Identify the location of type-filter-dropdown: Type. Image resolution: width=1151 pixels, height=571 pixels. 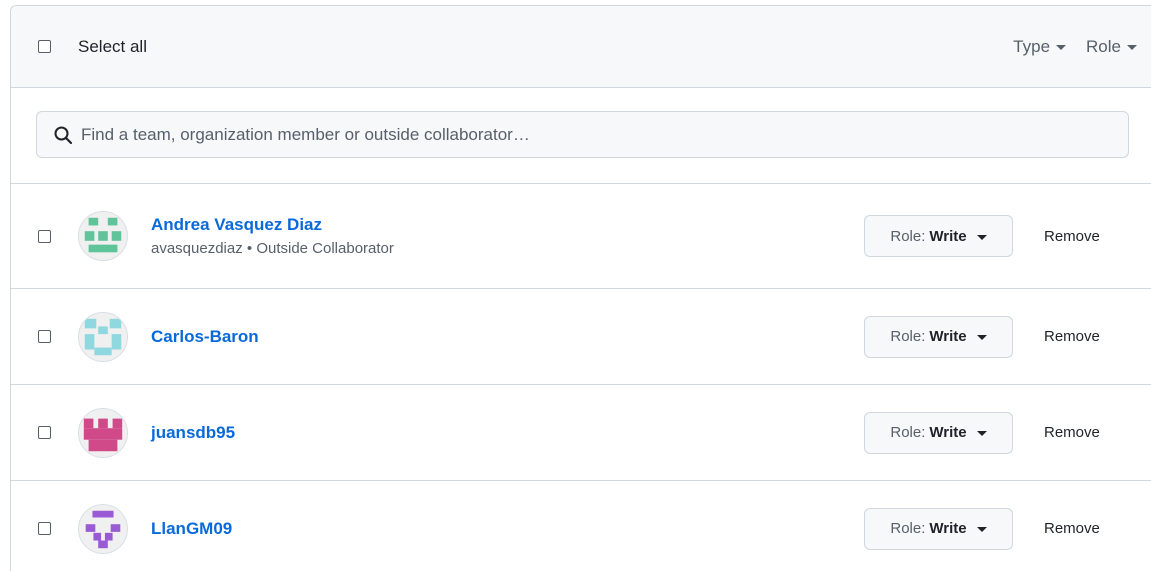
(1040, 46).